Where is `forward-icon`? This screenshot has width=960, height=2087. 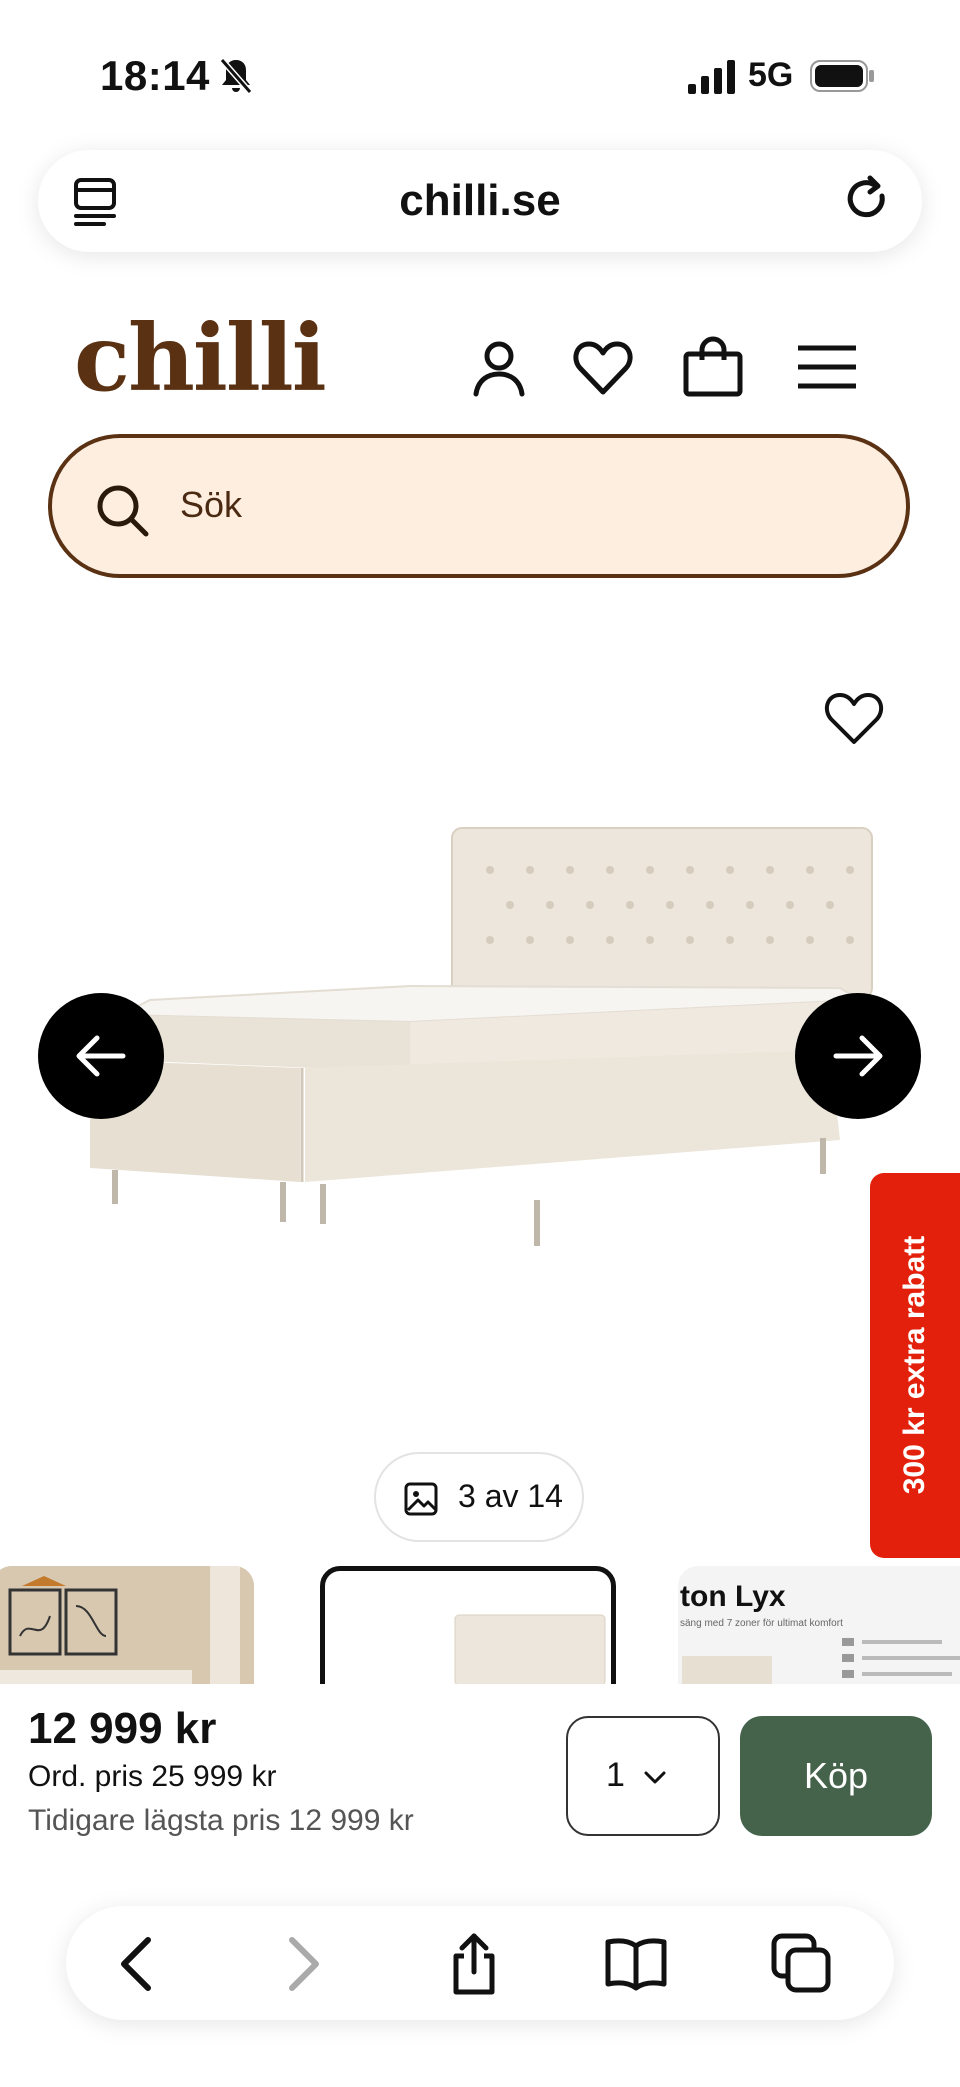
forward-icon is located at coordinates (302, 1964).